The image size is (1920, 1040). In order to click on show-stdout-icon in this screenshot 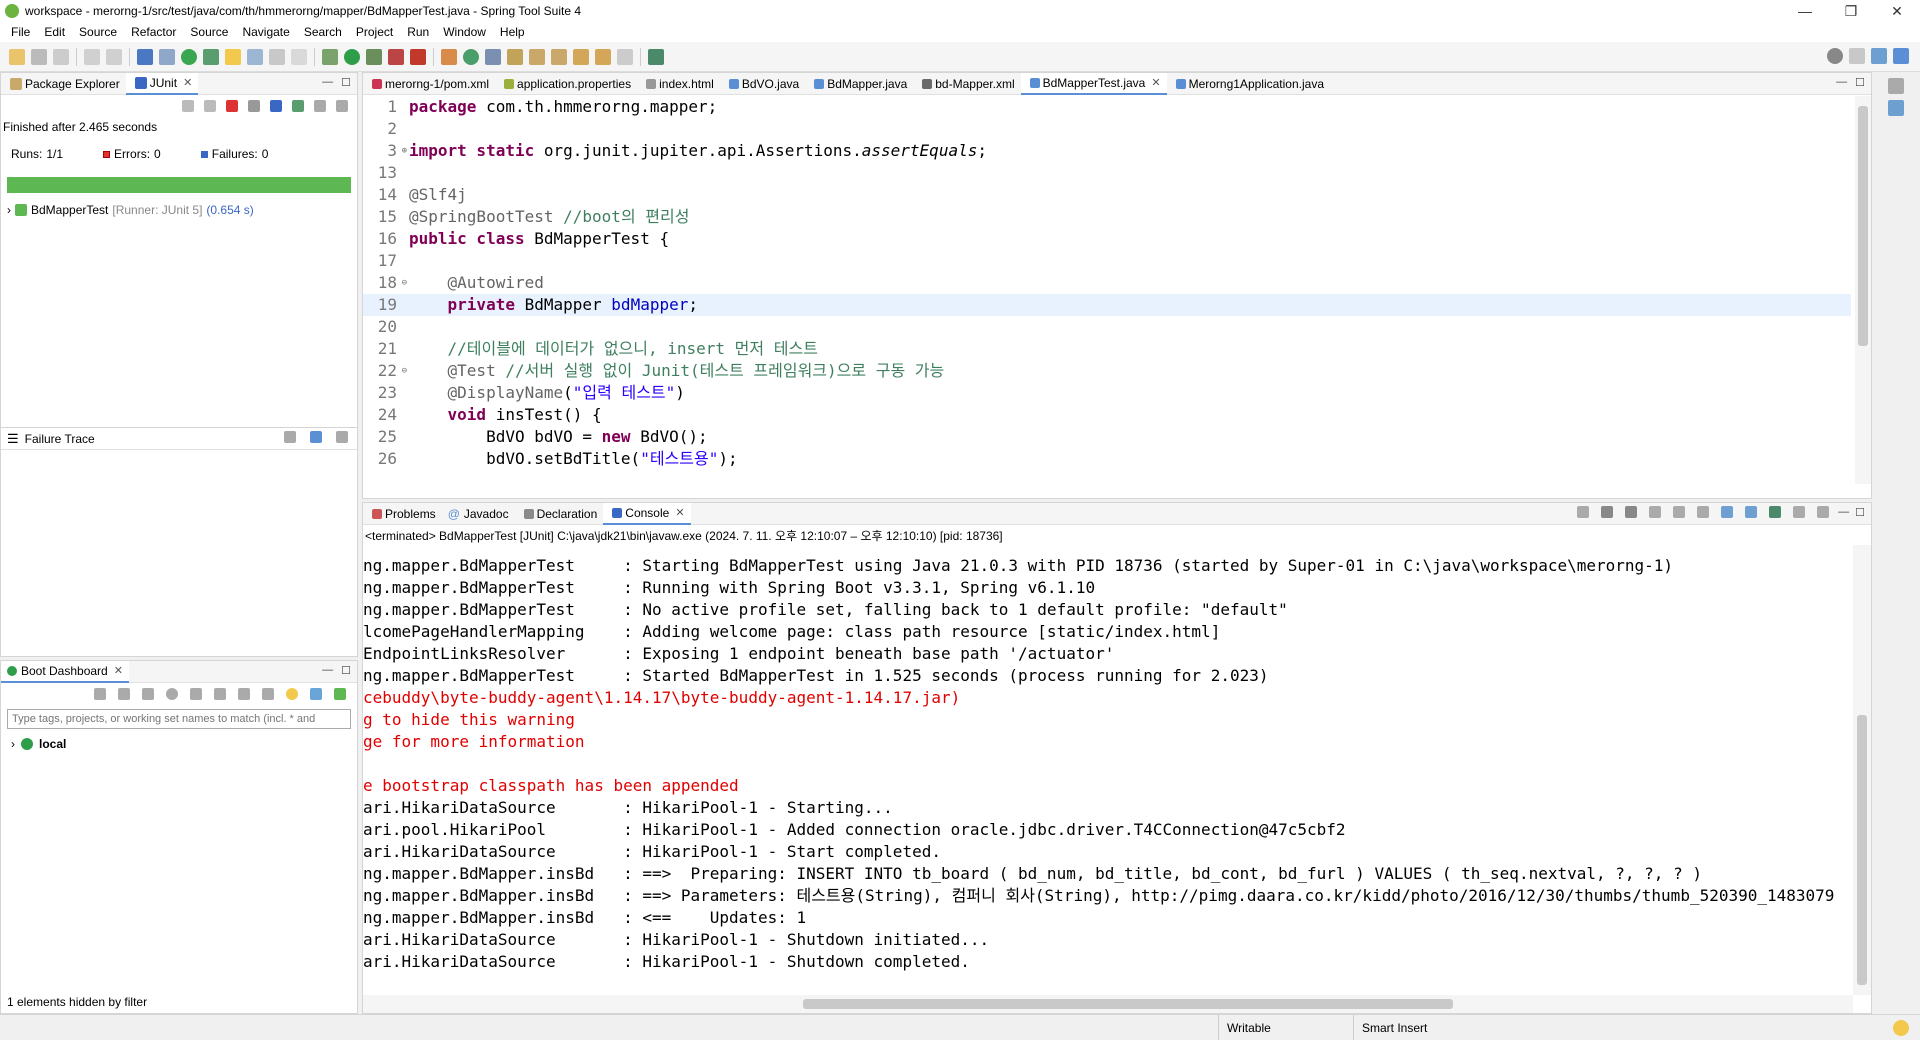, I will do `click(1727, 512)`.